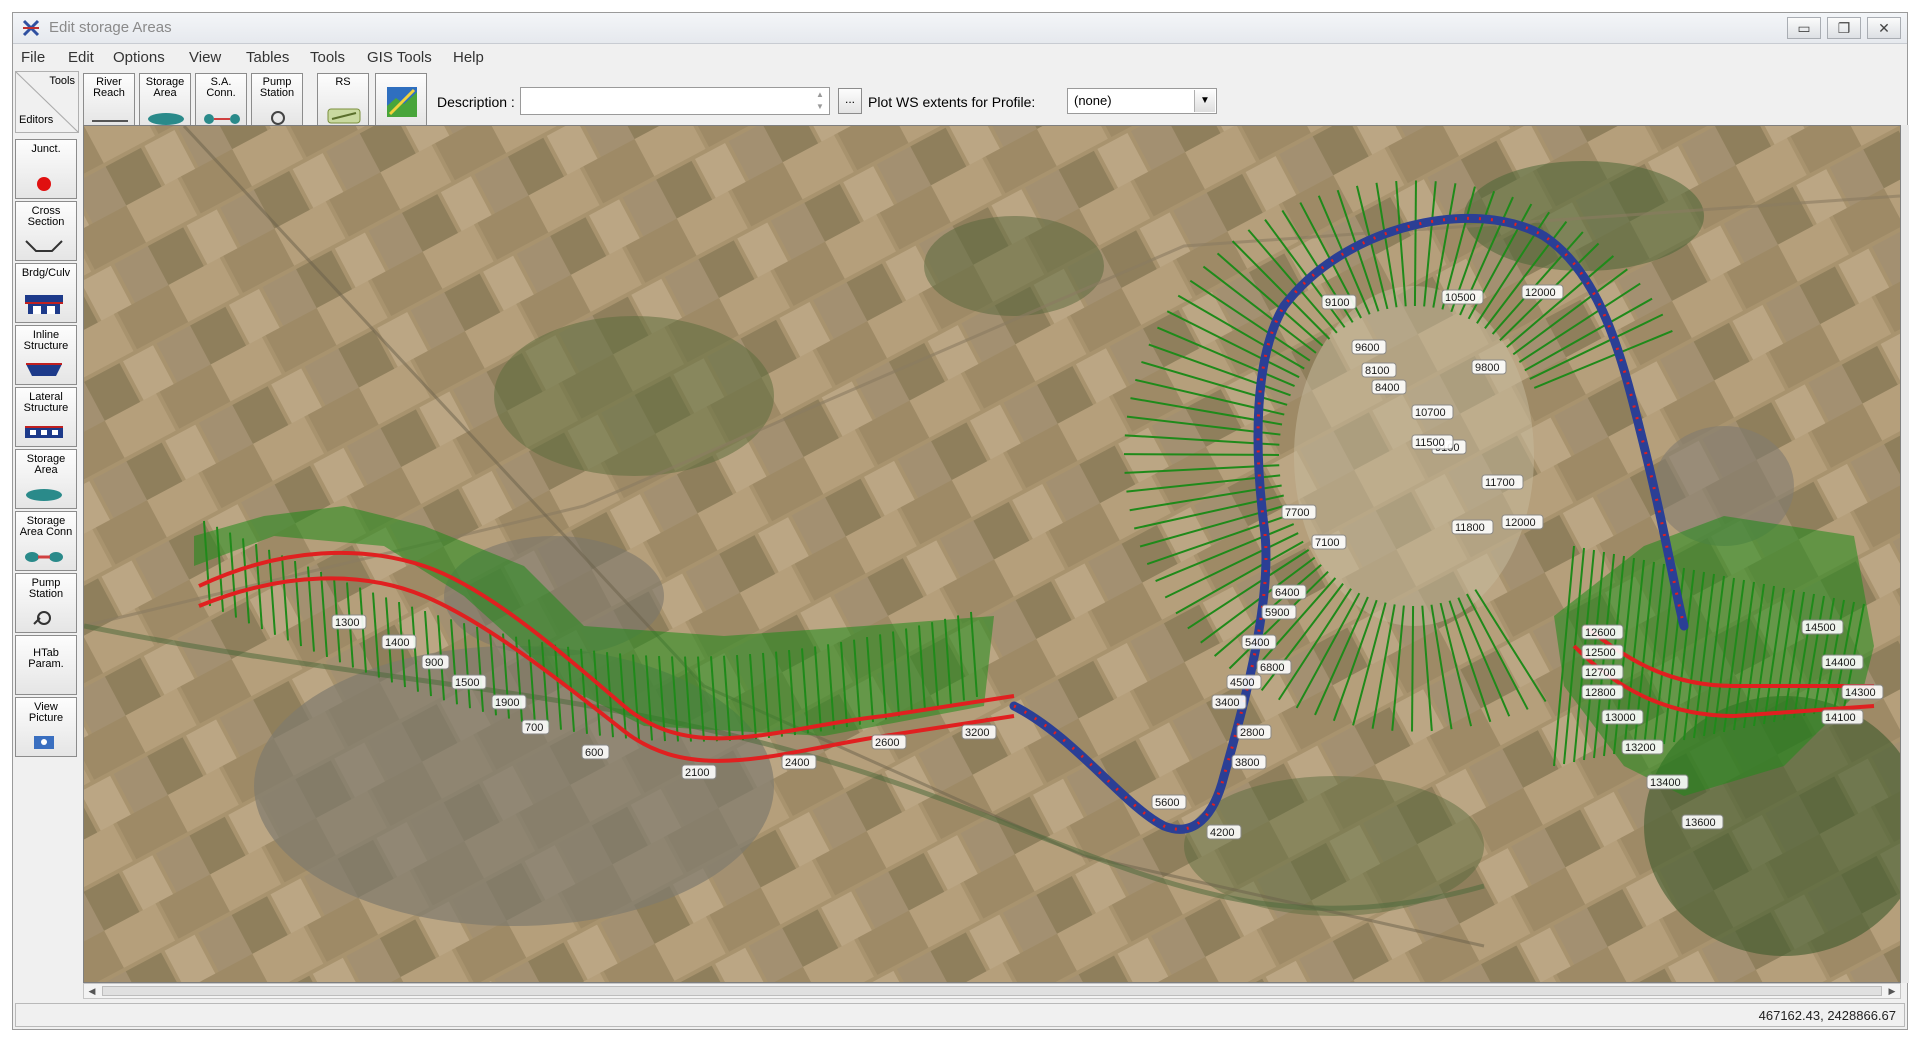 This screenshot has height=1038, width=1920. What do you see at coordinates (1840, 718) in the screenshot?
I see `station-label: 14100` at bounding box center [1840, 718].